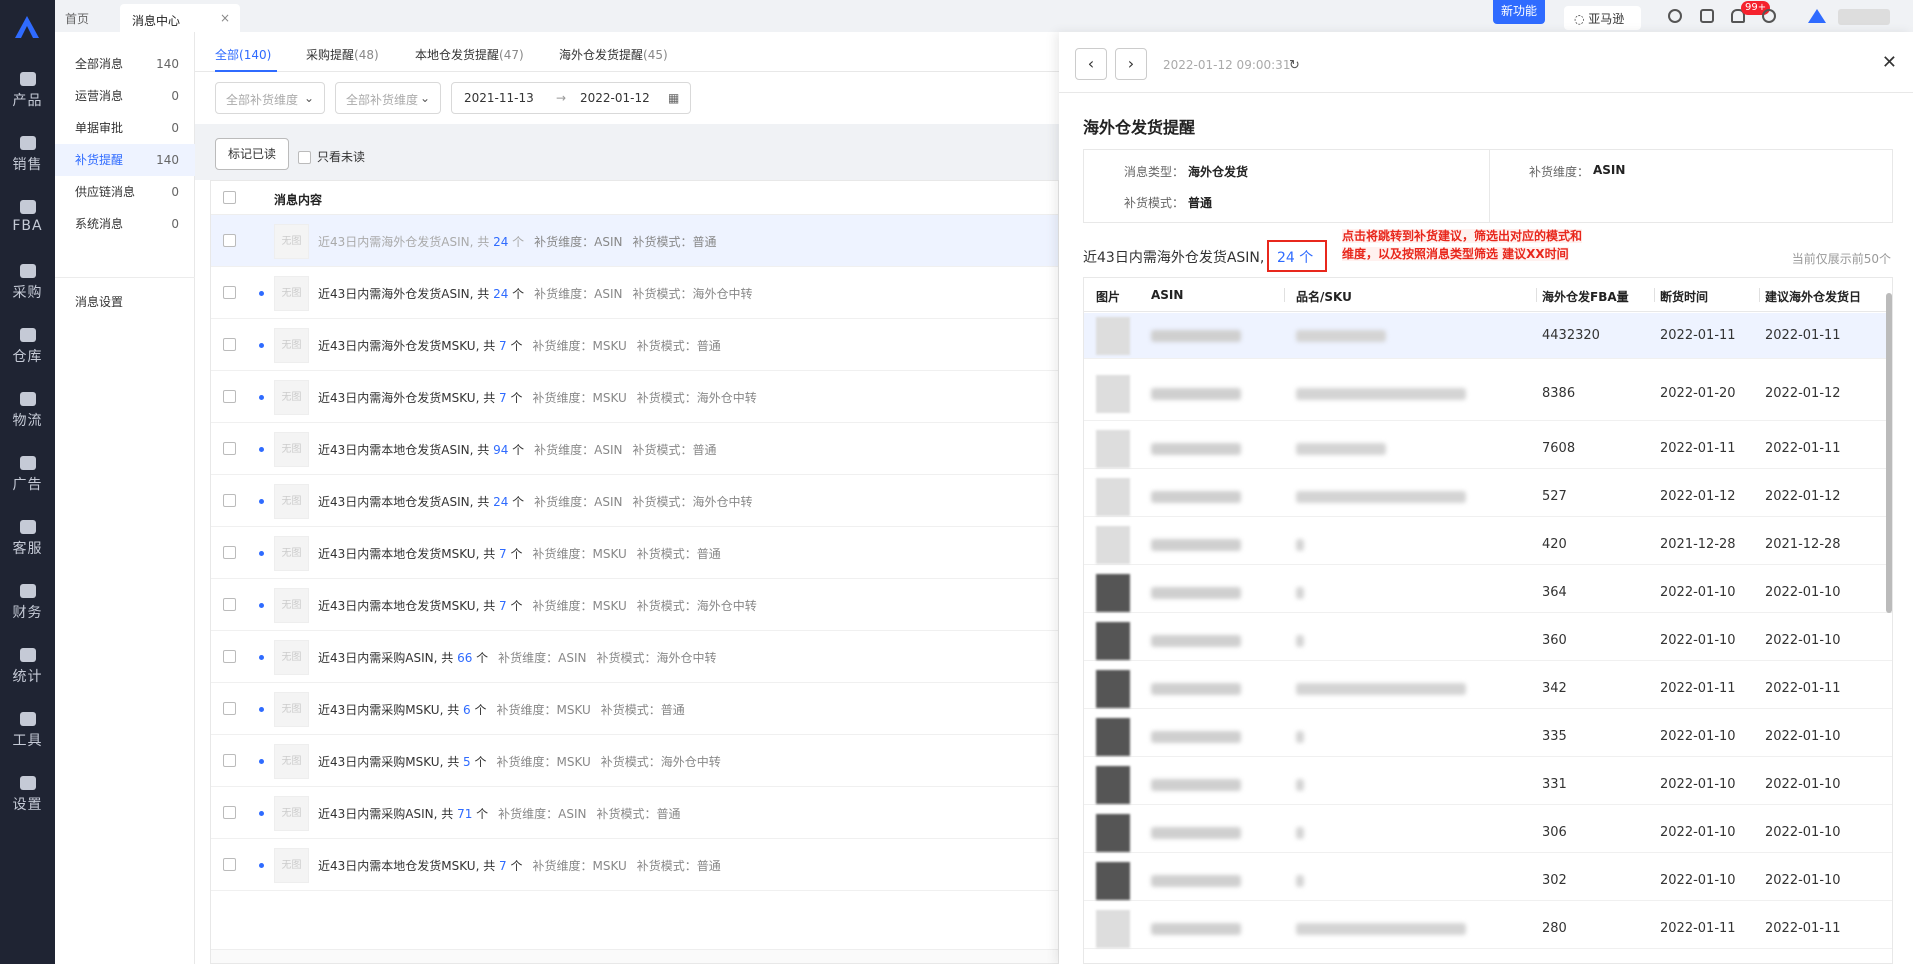 The width and height of the screenshot is (1913, 964). What do you see at coordinates (1707, 16) in the screenshot?
I see `bug-icon` at bounding box center [1707, 16].